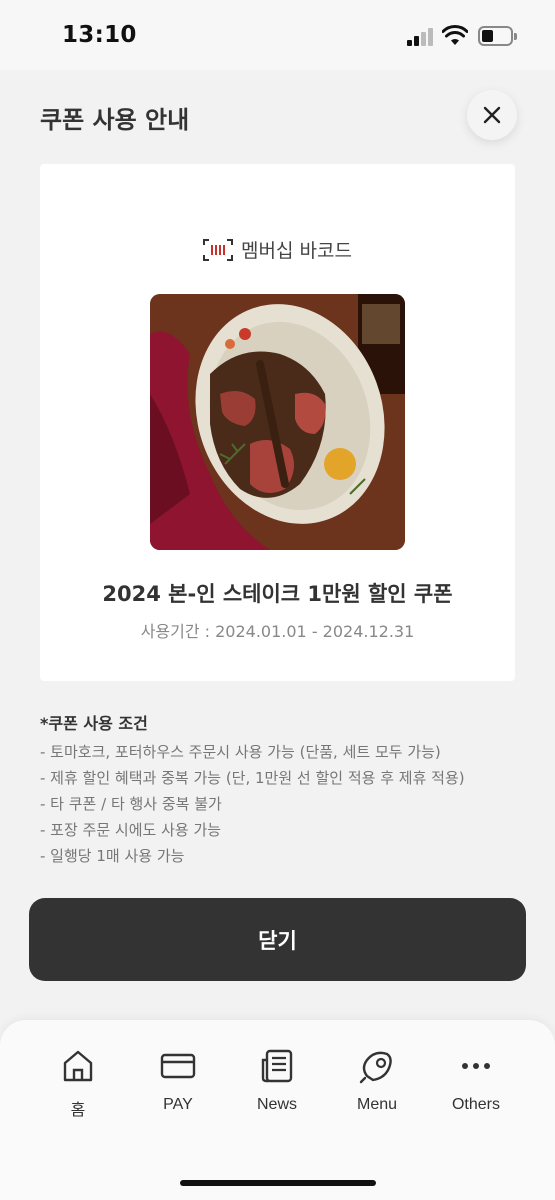 The image size is (555, 1200). I want to click on list-item: - 타 쿠폰 / 타 행사 중복 불가, so click(131, 804).